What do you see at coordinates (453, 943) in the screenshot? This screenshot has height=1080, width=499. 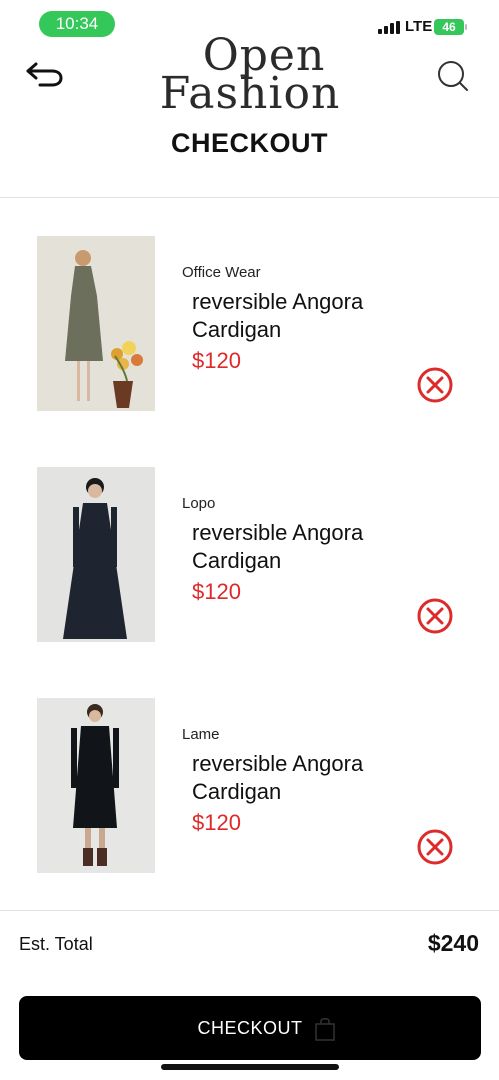 I see `total-value: $240` at bounding box center [453, 943].